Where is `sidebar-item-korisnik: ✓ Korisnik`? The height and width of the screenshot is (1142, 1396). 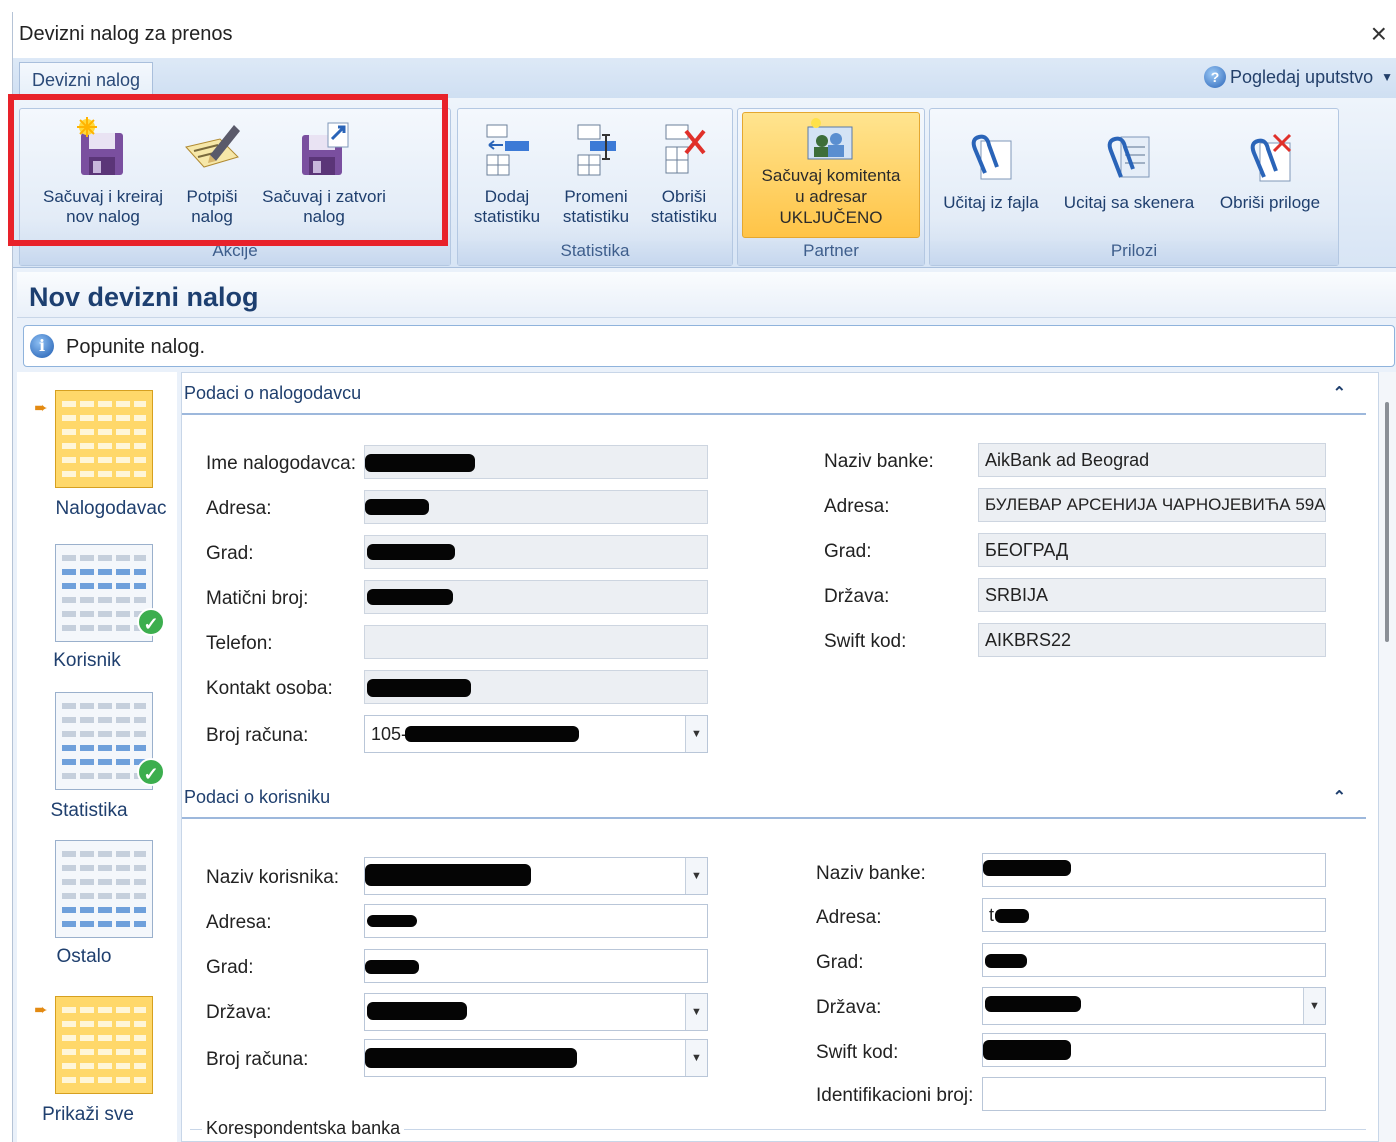
sidebar-item-korisnik: ✓ Korisnik is located at coordinates (97, 607).